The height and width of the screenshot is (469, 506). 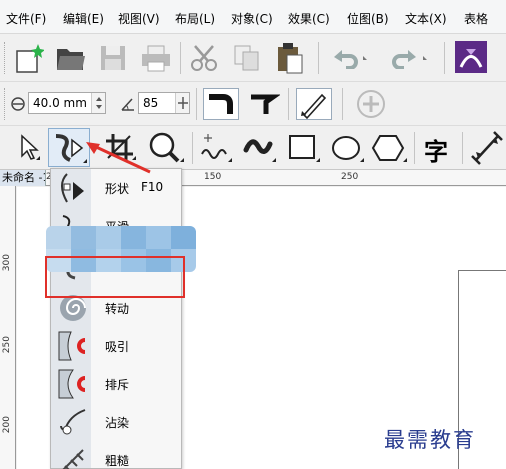 I want to click on width-value: 40.0 mm, so click(x=60, y=103).